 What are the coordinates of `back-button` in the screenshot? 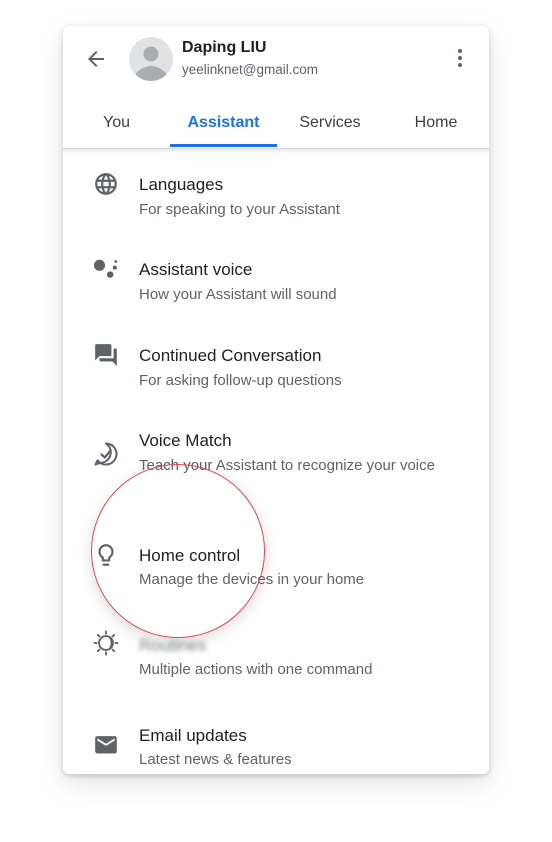 It's located at (96, 59).